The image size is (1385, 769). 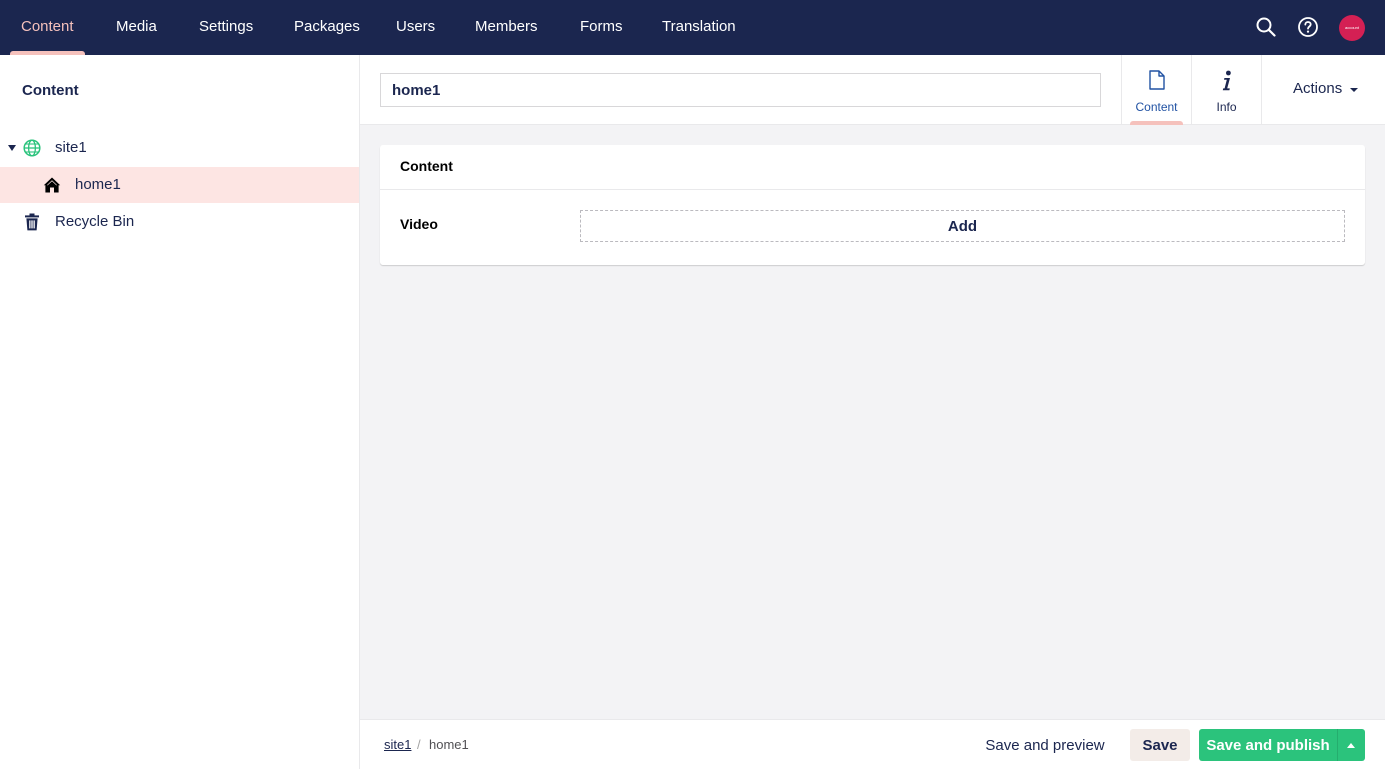 What do you see at coordinates (32, 222) in the screenshot?
I see `trash-icon` at bounding box center [32, 222].